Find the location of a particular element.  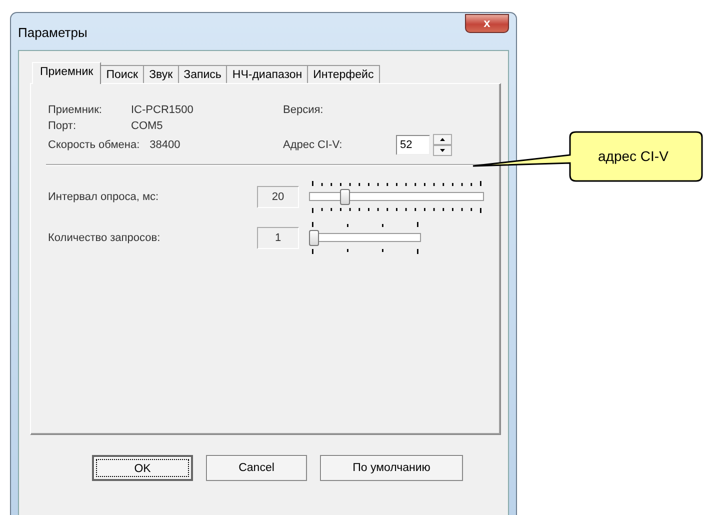

field-label: Скорость обмена: is located at coordinates (94, 145).